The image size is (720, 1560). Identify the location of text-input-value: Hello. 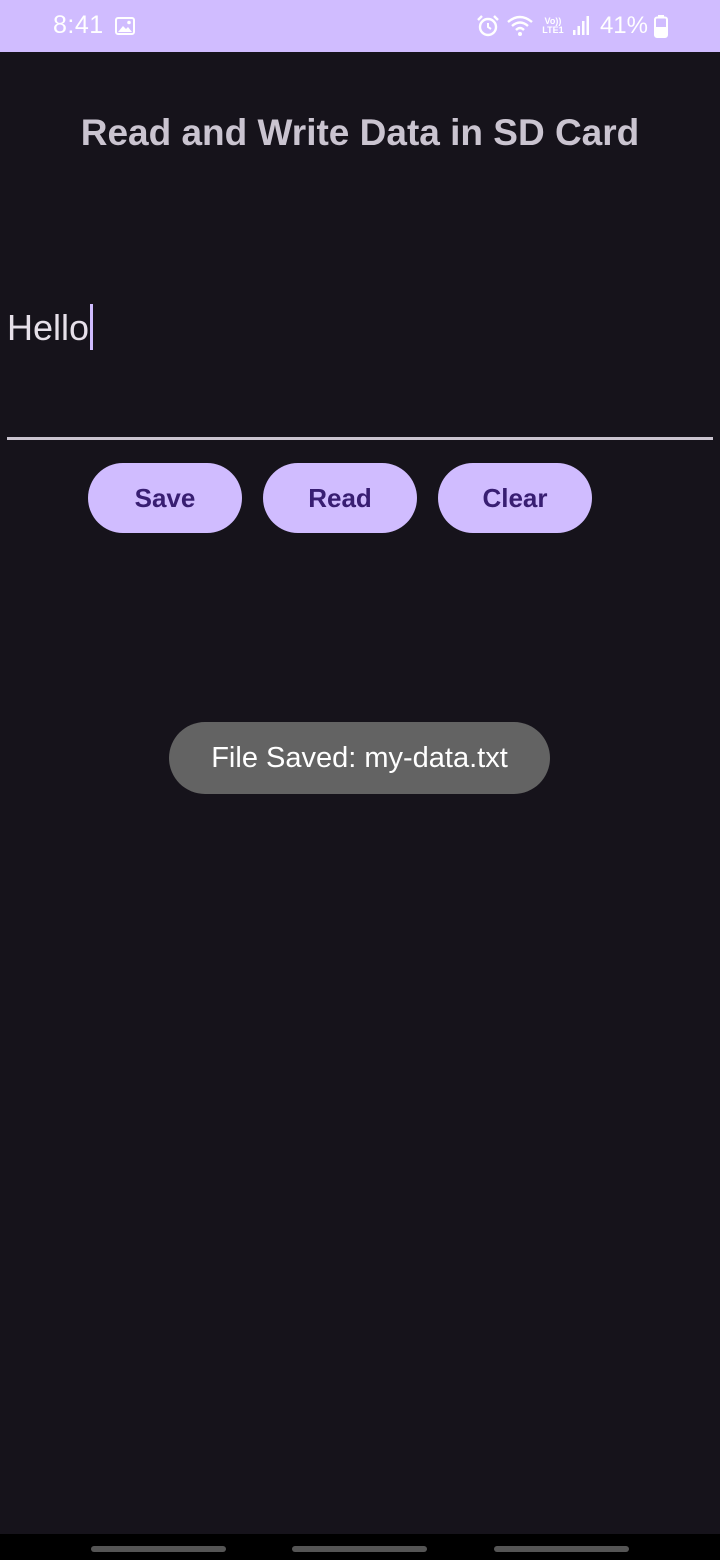
(50, 327).